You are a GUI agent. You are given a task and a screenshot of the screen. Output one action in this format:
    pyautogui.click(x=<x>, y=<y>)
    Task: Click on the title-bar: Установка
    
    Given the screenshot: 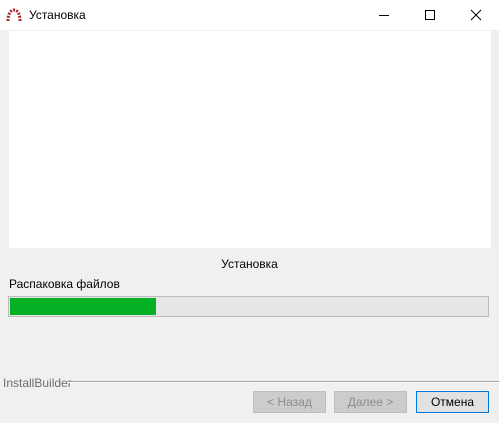 What is the action you would take?
    pyautogui.click(x=249, y=15)
    